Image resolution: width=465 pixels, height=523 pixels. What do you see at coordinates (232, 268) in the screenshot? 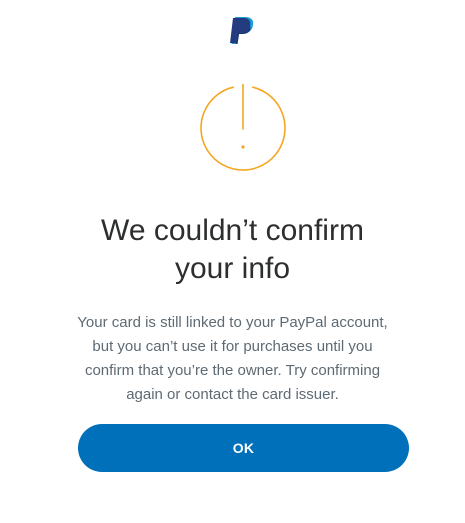
I see `title-line: your info` at bounding box center [232, 268].